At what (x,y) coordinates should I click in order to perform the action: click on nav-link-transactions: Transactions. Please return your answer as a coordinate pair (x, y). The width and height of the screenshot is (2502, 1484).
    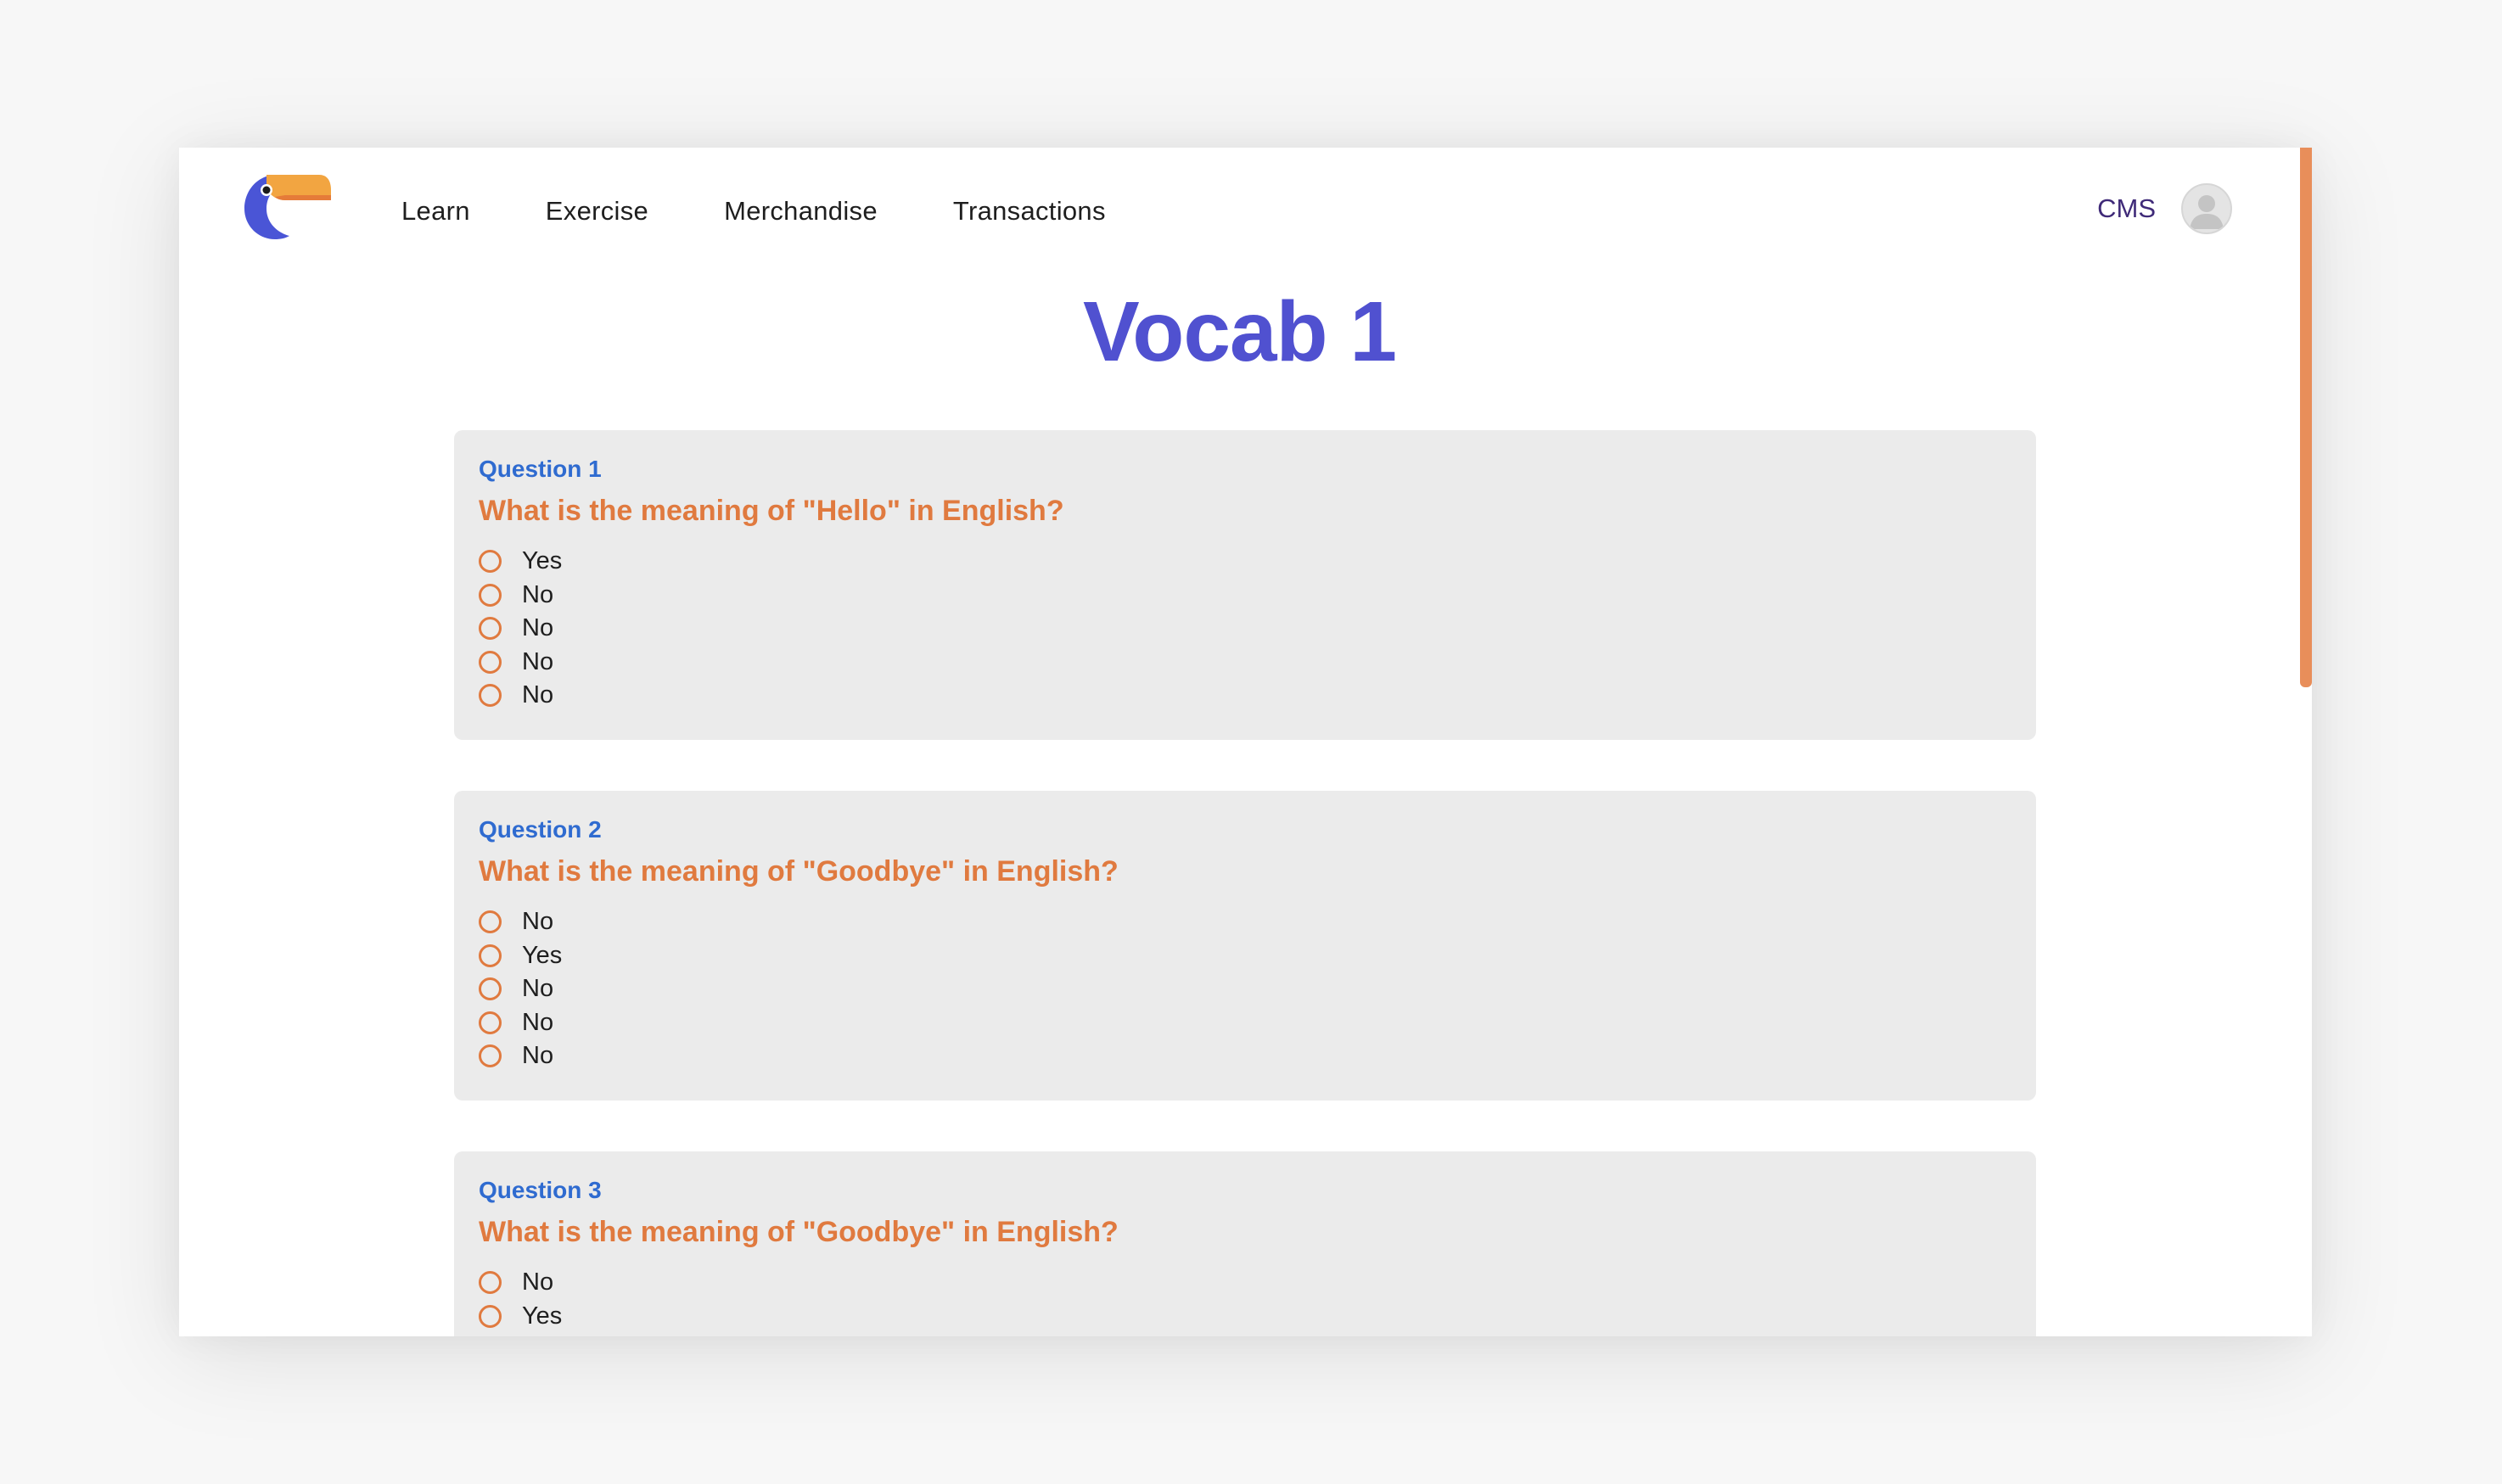
    Looking at the image, I should click on (1029, 211).